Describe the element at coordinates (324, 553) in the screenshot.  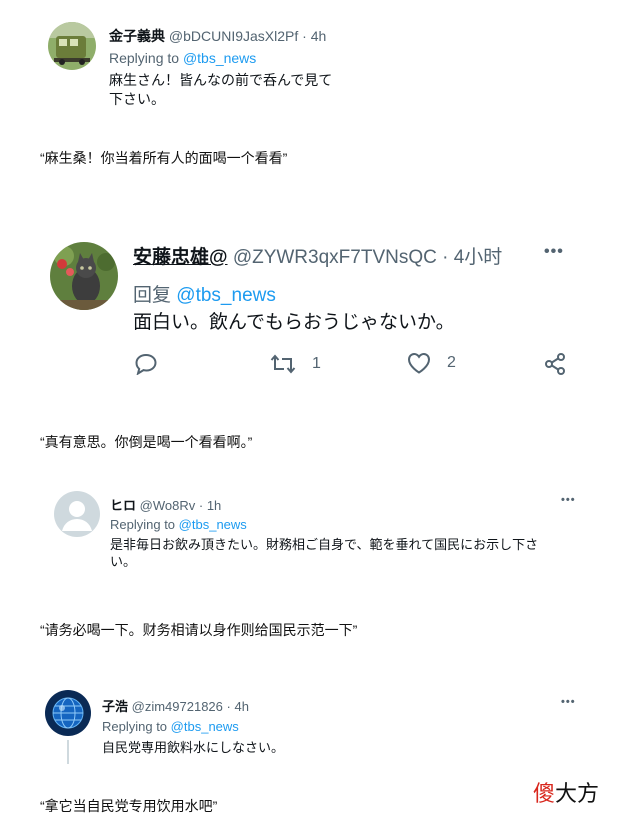
I see `tweet-text: 是非毎日お飲み頂きたい。財務相ご自身で、範を垂れて国民にお示し下さ い。` at that location.